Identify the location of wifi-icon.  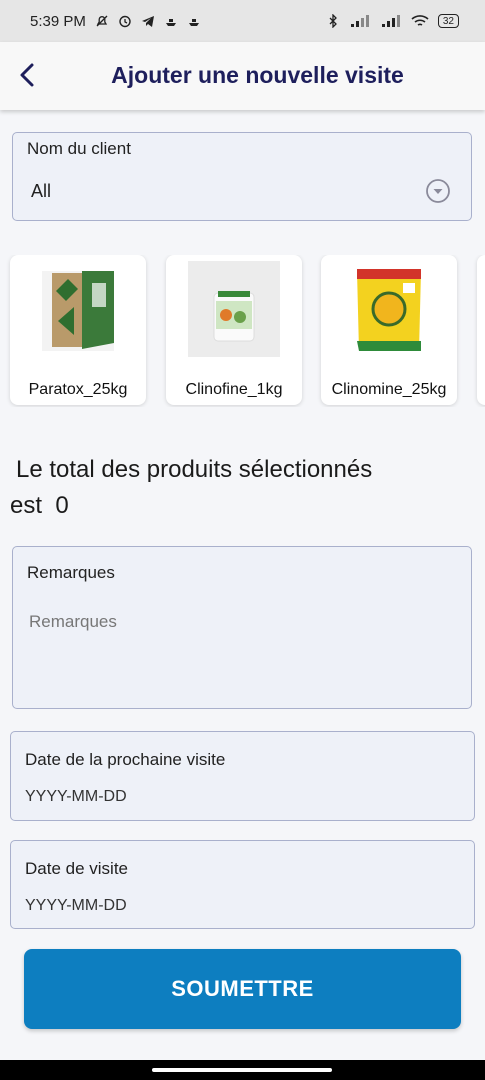
(420, 20).